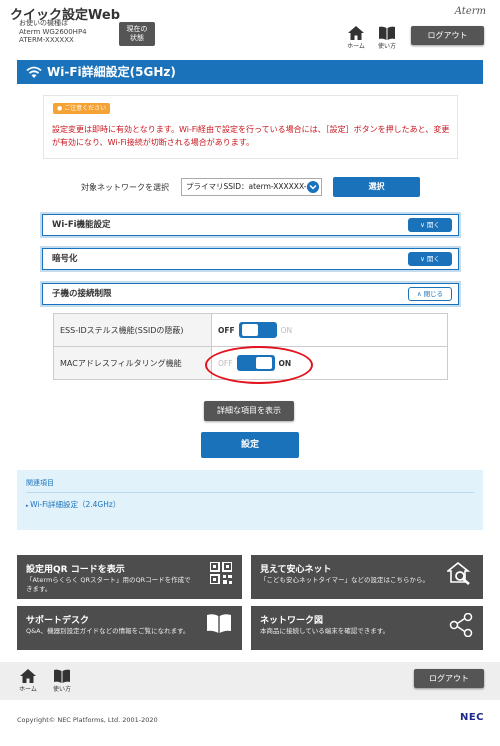 The image size is (500, 746). What do you see at coordinates (250, 492) in the screenshot?
I see `divider` at bounding box center [250, 492].